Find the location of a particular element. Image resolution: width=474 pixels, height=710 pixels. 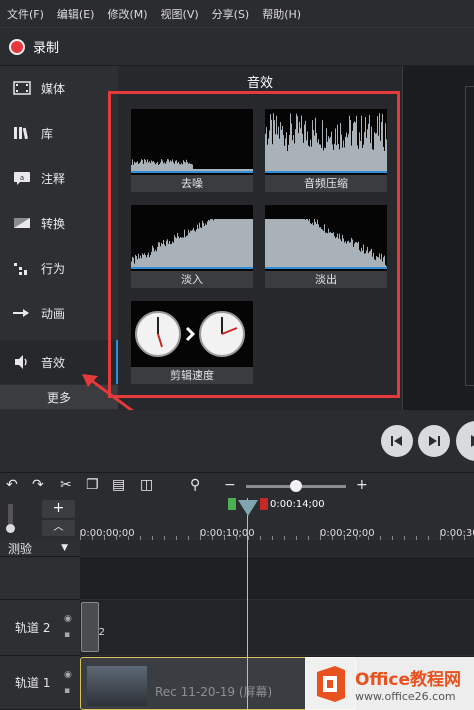

step-back-icon is located at coordinates (396, 441).